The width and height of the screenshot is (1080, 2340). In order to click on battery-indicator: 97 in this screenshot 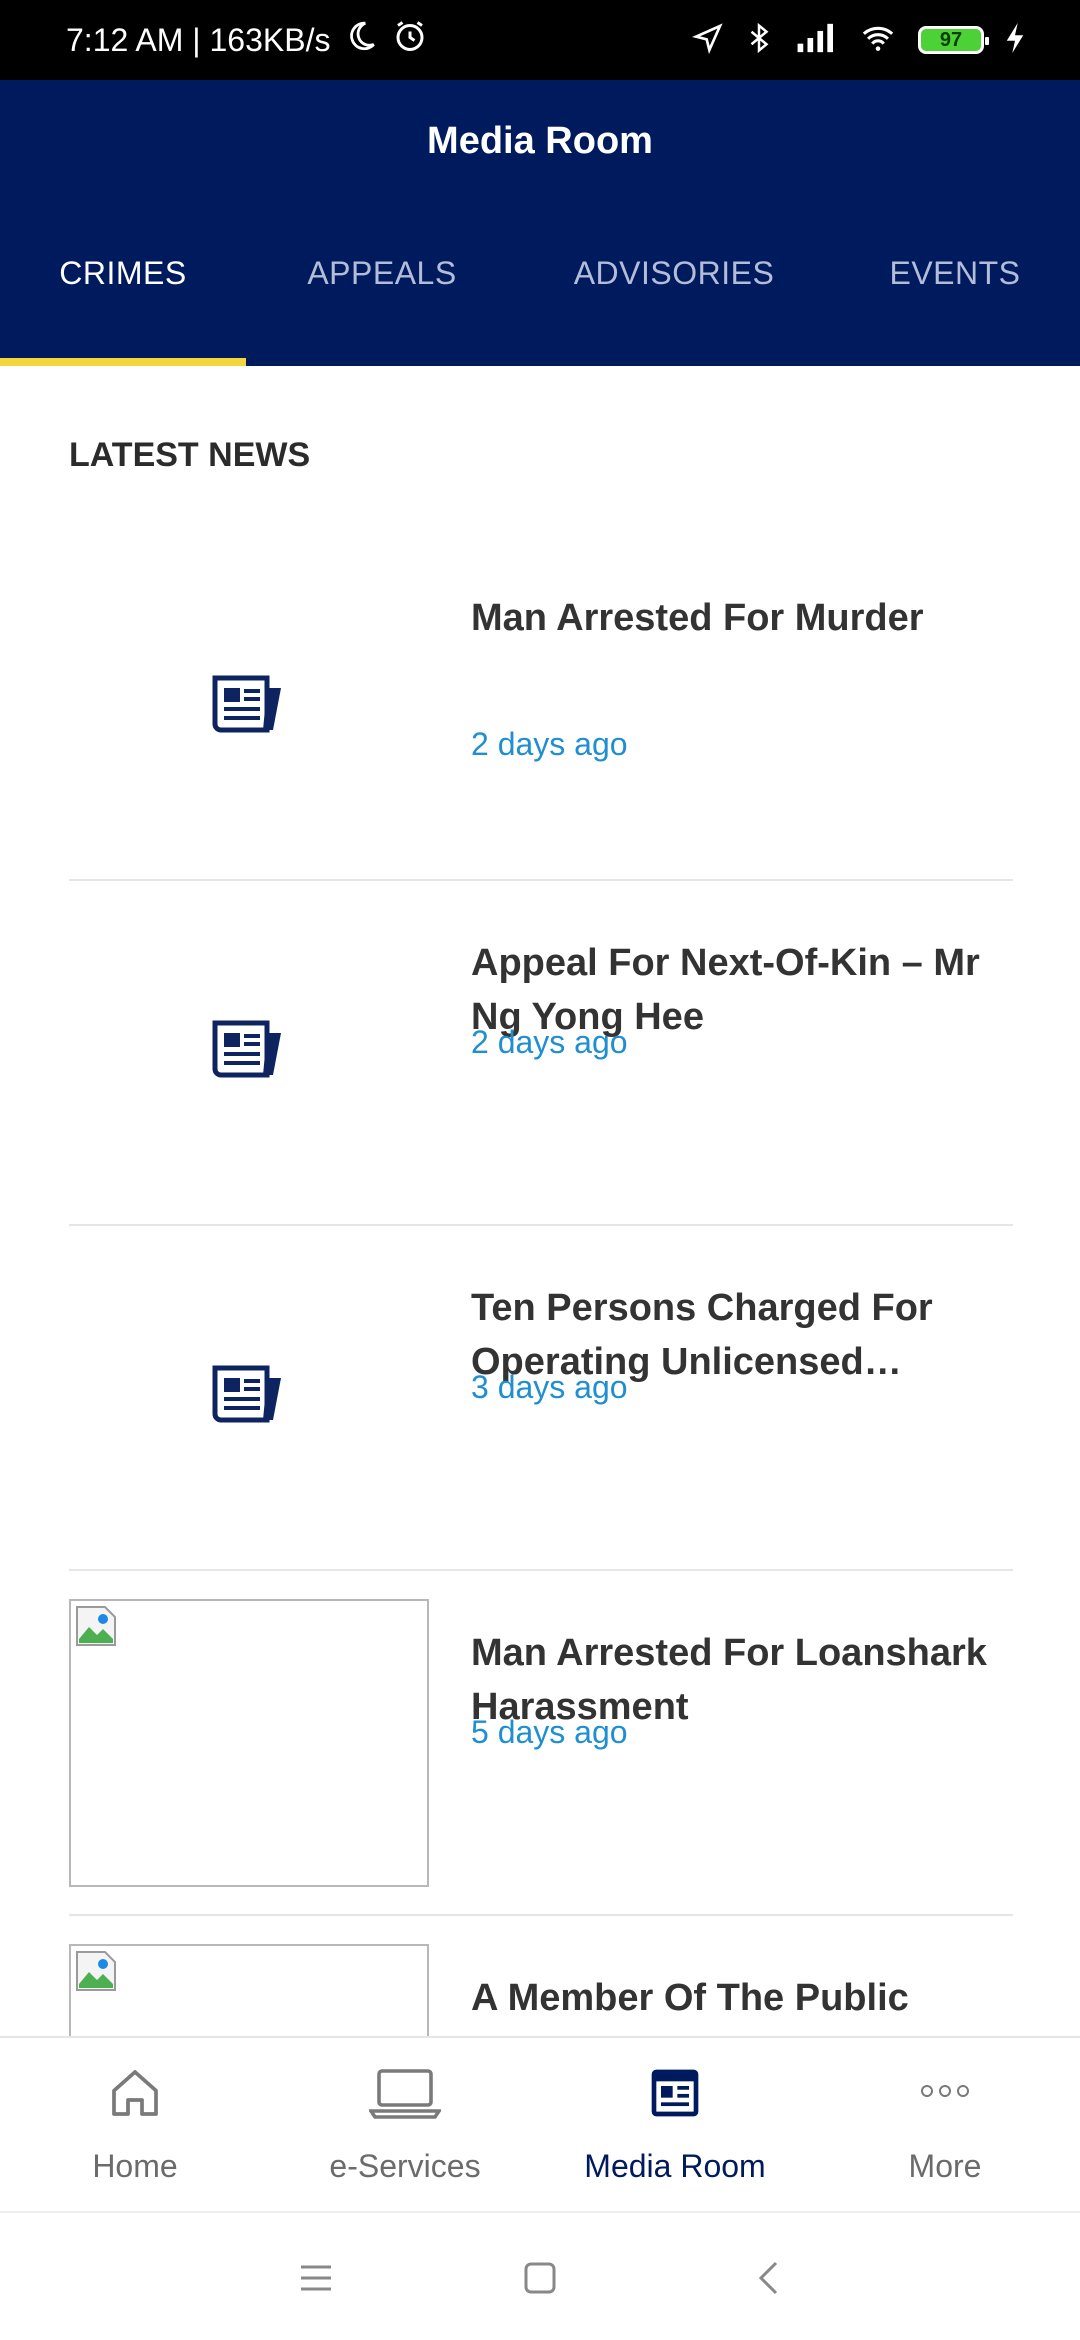, I will do `click(953, 40)`.